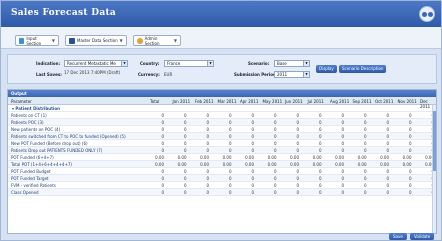  Describe the element at coordinates (174, 63) in the screenshot. I see `country-value: France` at that location.